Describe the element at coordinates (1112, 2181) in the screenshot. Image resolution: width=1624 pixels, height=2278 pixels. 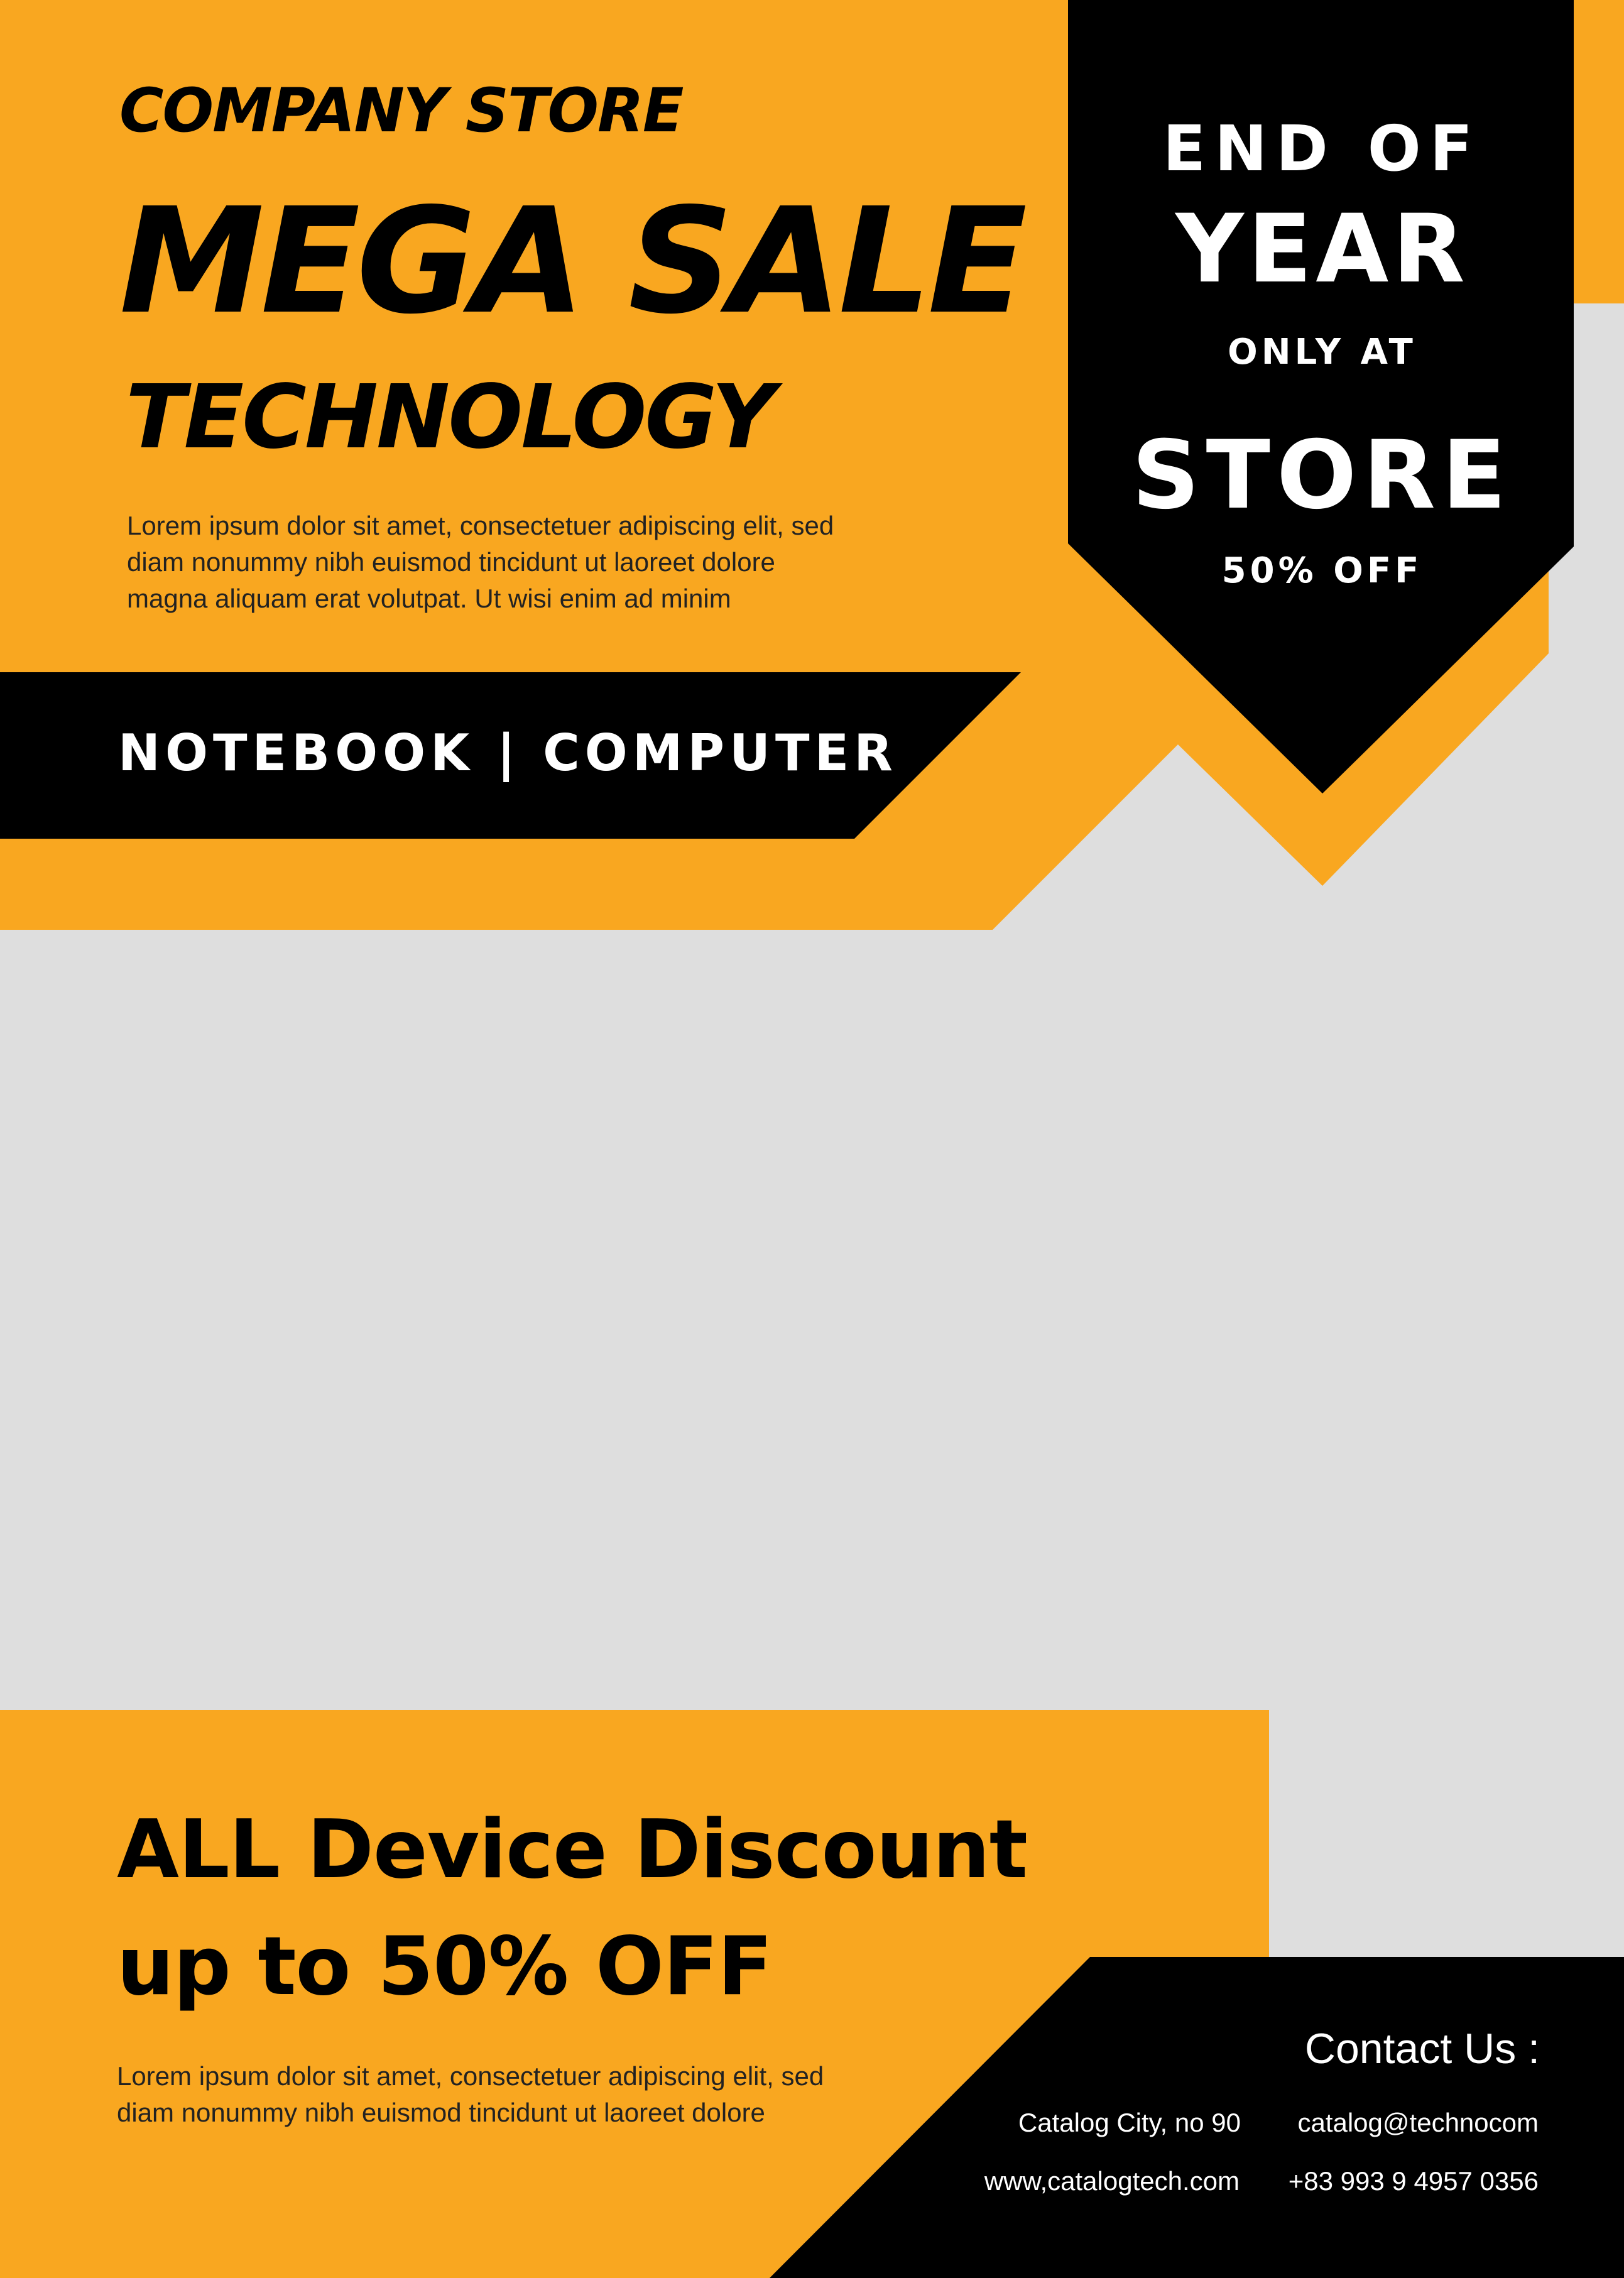
I see `contact-website: www,catalogtech.com` at that location.